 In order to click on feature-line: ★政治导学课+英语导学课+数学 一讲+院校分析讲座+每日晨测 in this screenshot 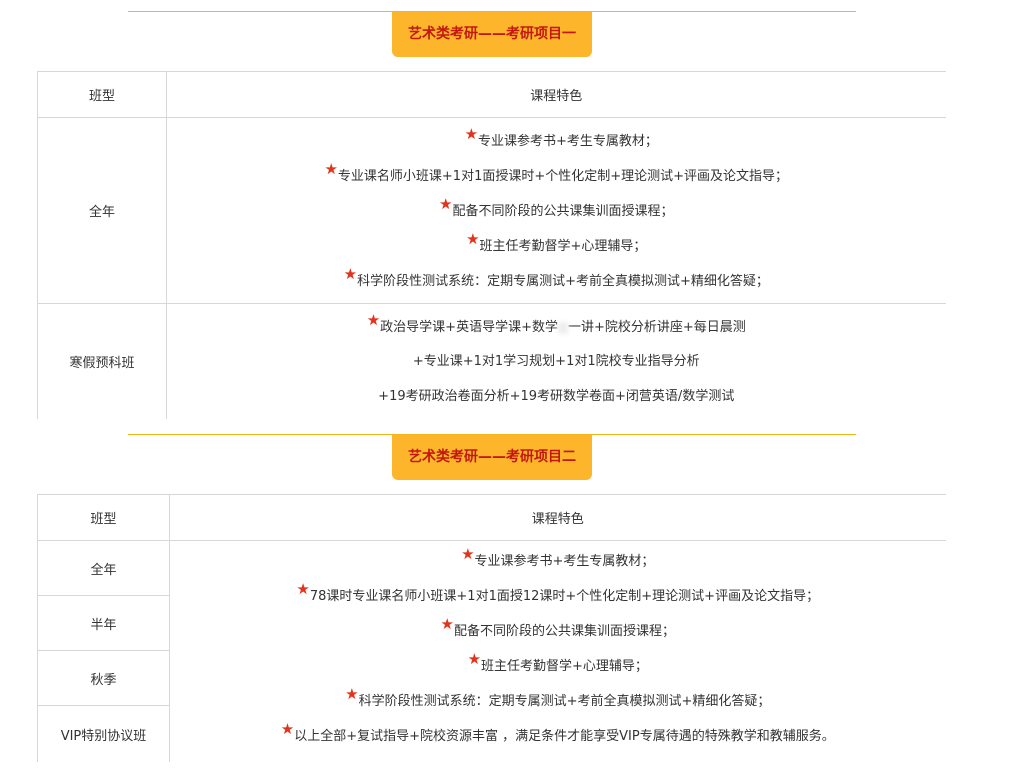, I will do `click(556, 323)`.